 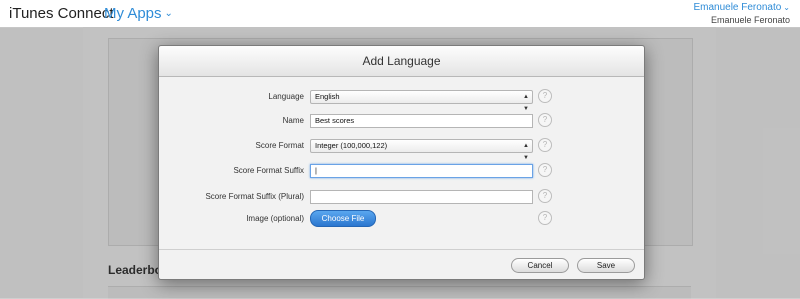 What do you see at coordinates (421, 171) in the screenshot?
I see `score-format-suffix-input: |` at bounding box center [421, 171].